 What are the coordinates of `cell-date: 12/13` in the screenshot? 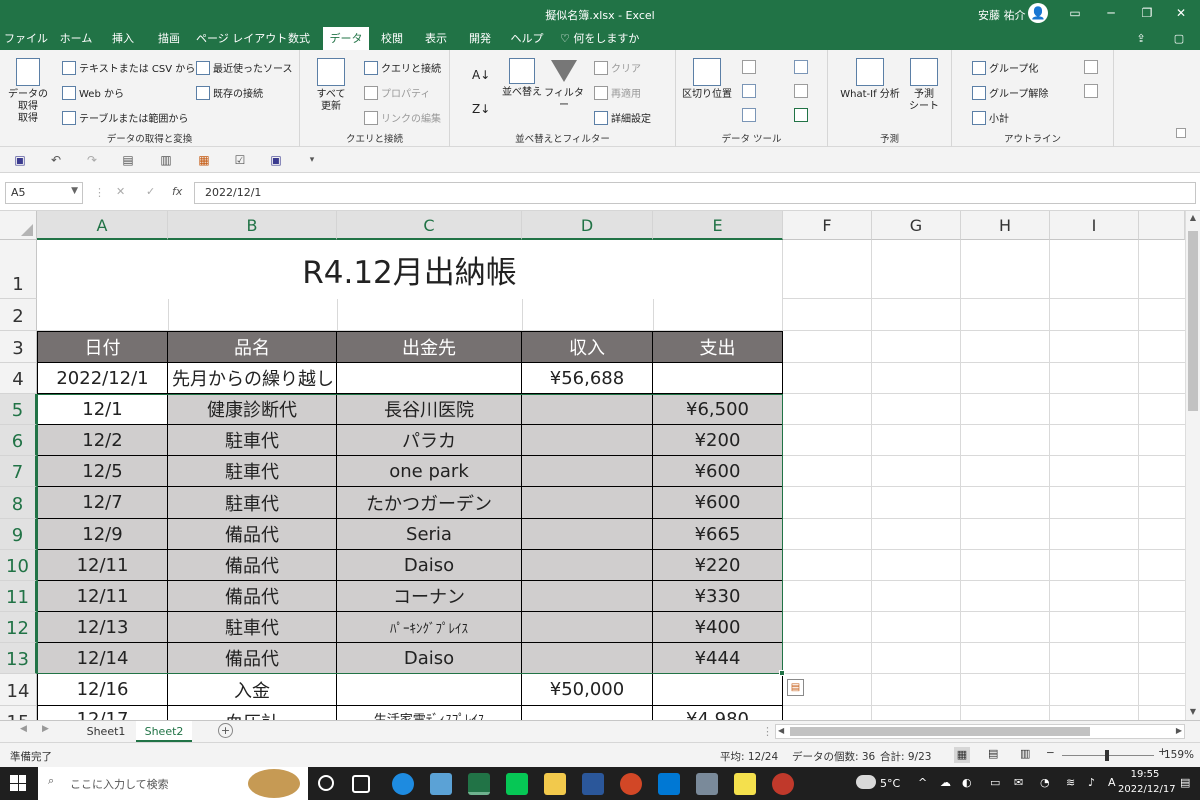 It's located at (102, 627).